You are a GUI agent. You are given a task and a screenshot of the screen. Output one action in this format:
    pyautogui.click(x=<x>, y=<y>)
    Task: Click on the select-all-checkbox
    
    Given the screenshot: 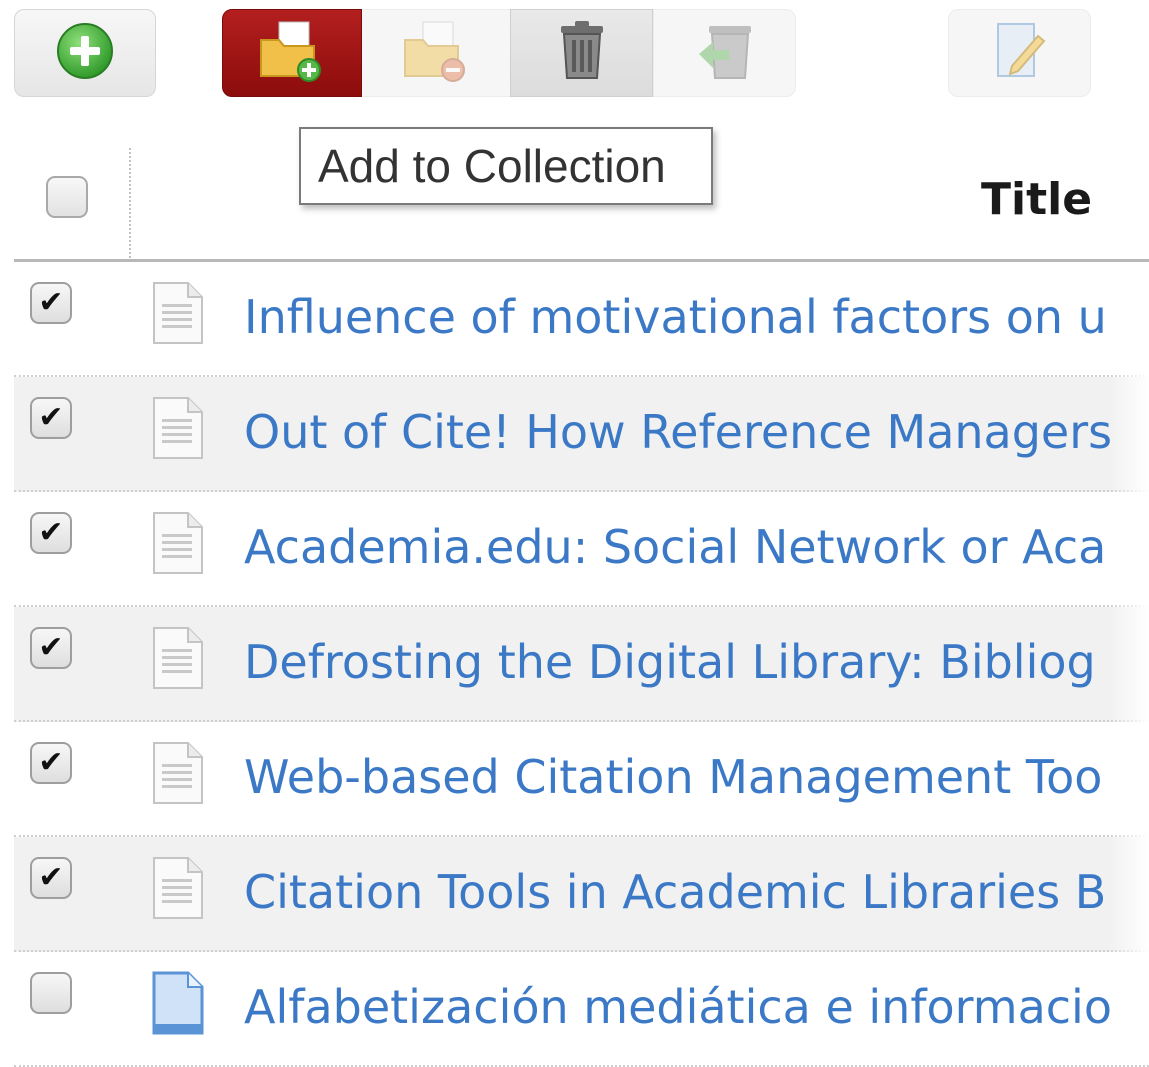 What is the action you would take?
    pyautogui.click(x=67, y=197)
    